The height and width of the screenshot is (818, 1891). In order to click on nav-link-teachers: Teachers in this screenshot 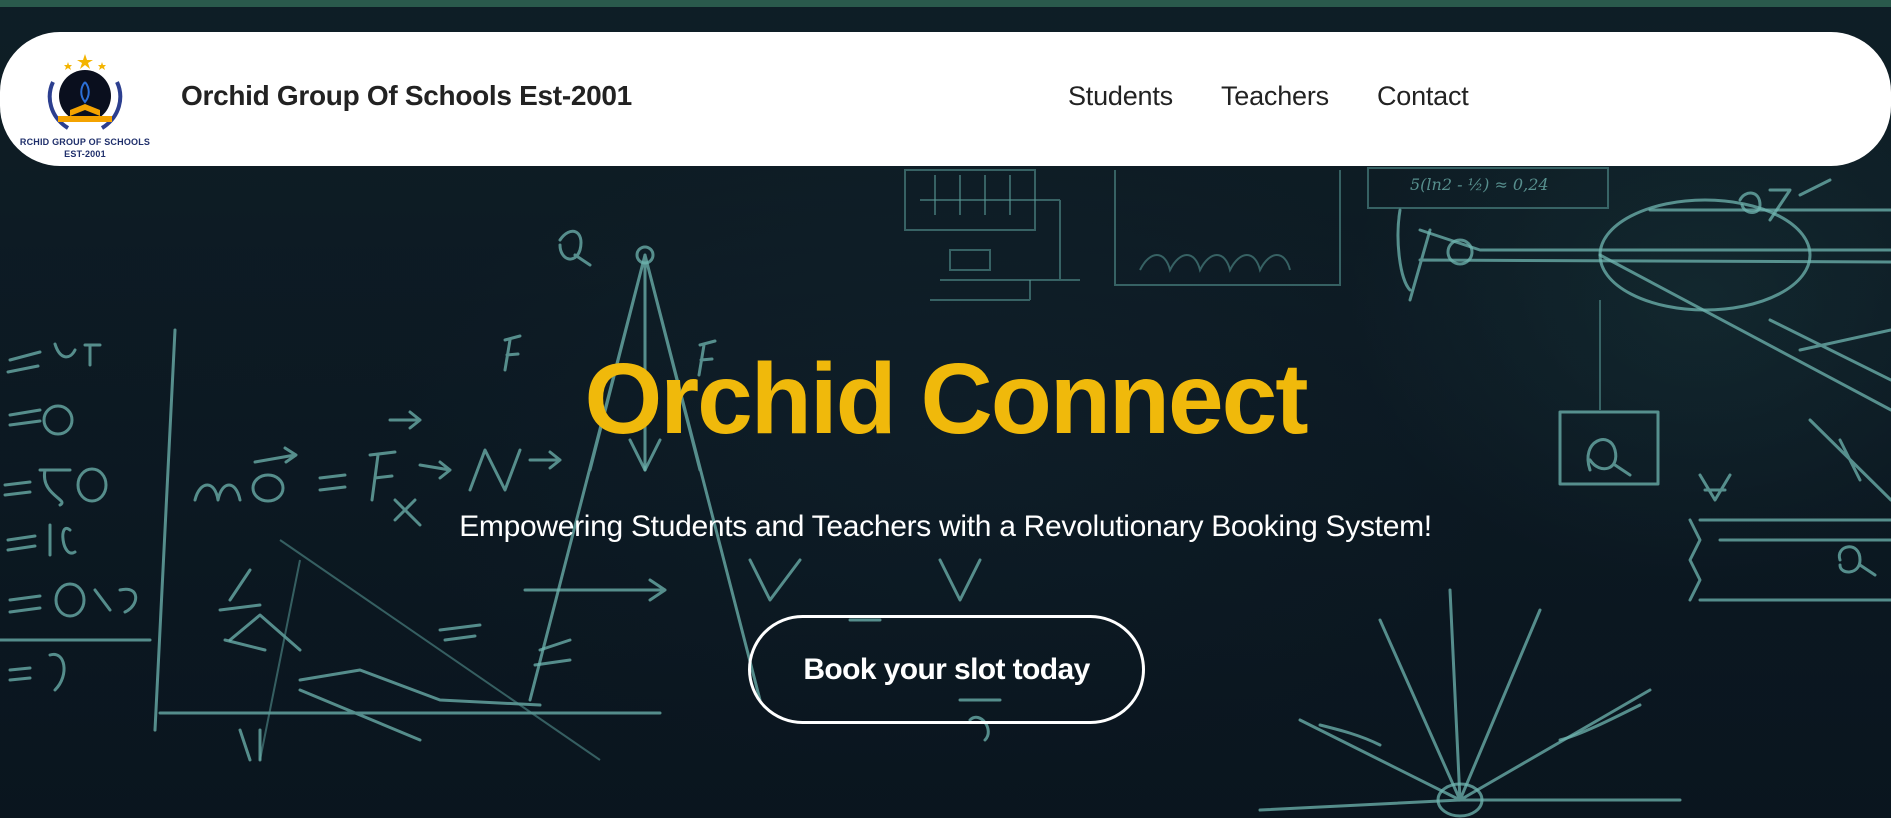, I will do `click(1275, 96)`.